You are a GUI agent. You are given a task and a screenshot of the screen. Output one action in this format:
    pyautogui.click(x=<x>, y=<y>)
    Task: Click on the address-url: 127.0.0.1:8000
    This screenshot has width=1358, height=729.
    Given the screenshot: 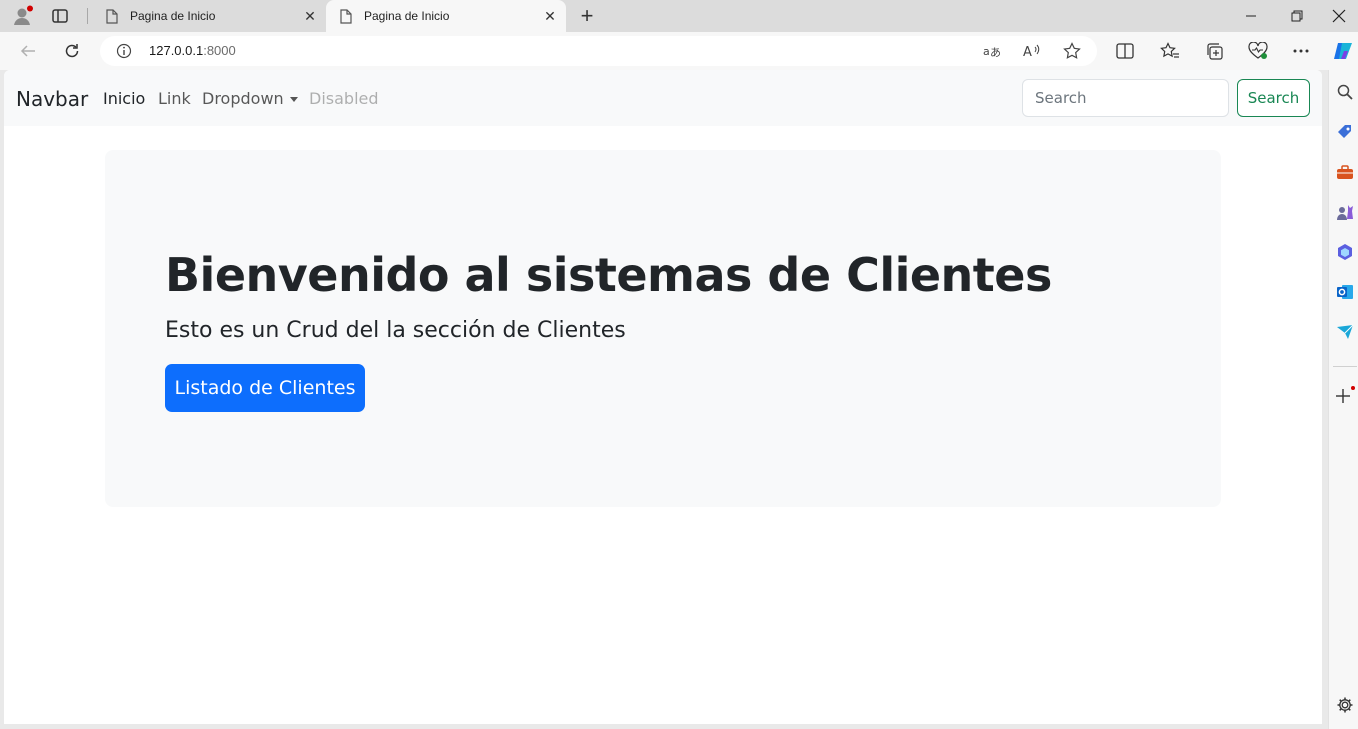 What is the action you would take?
    pyautogui.click(x=192, y=50)
    